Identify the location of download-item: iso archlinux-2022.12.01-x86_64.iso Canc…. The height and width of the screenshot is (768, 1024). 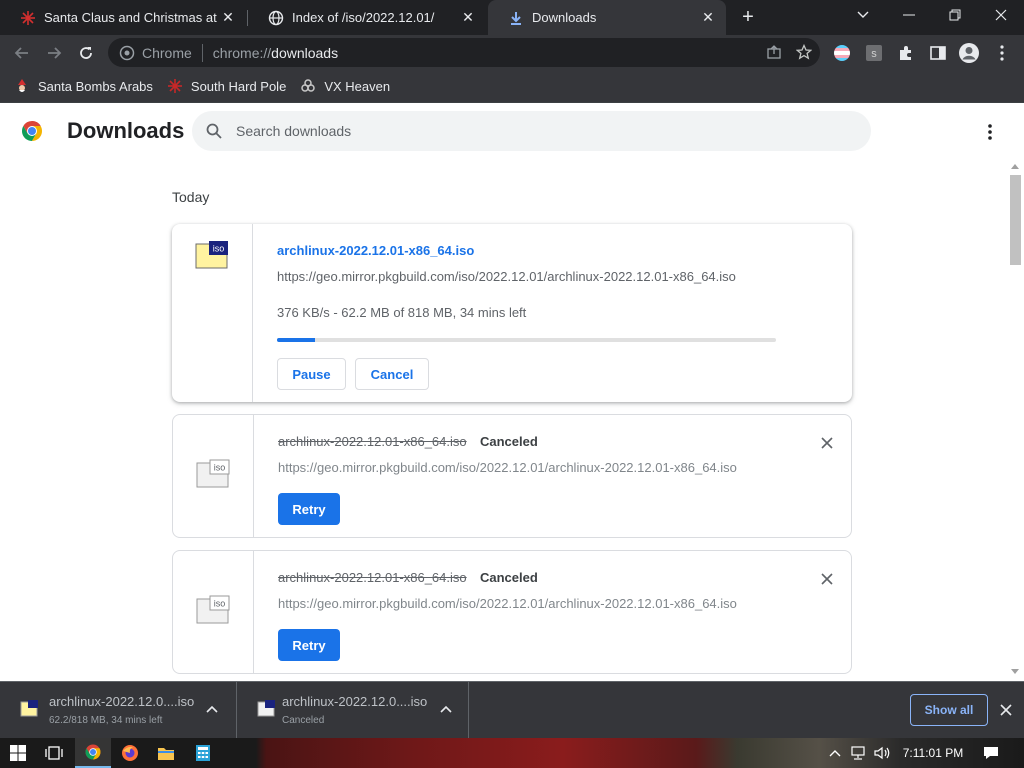
(512, 476).